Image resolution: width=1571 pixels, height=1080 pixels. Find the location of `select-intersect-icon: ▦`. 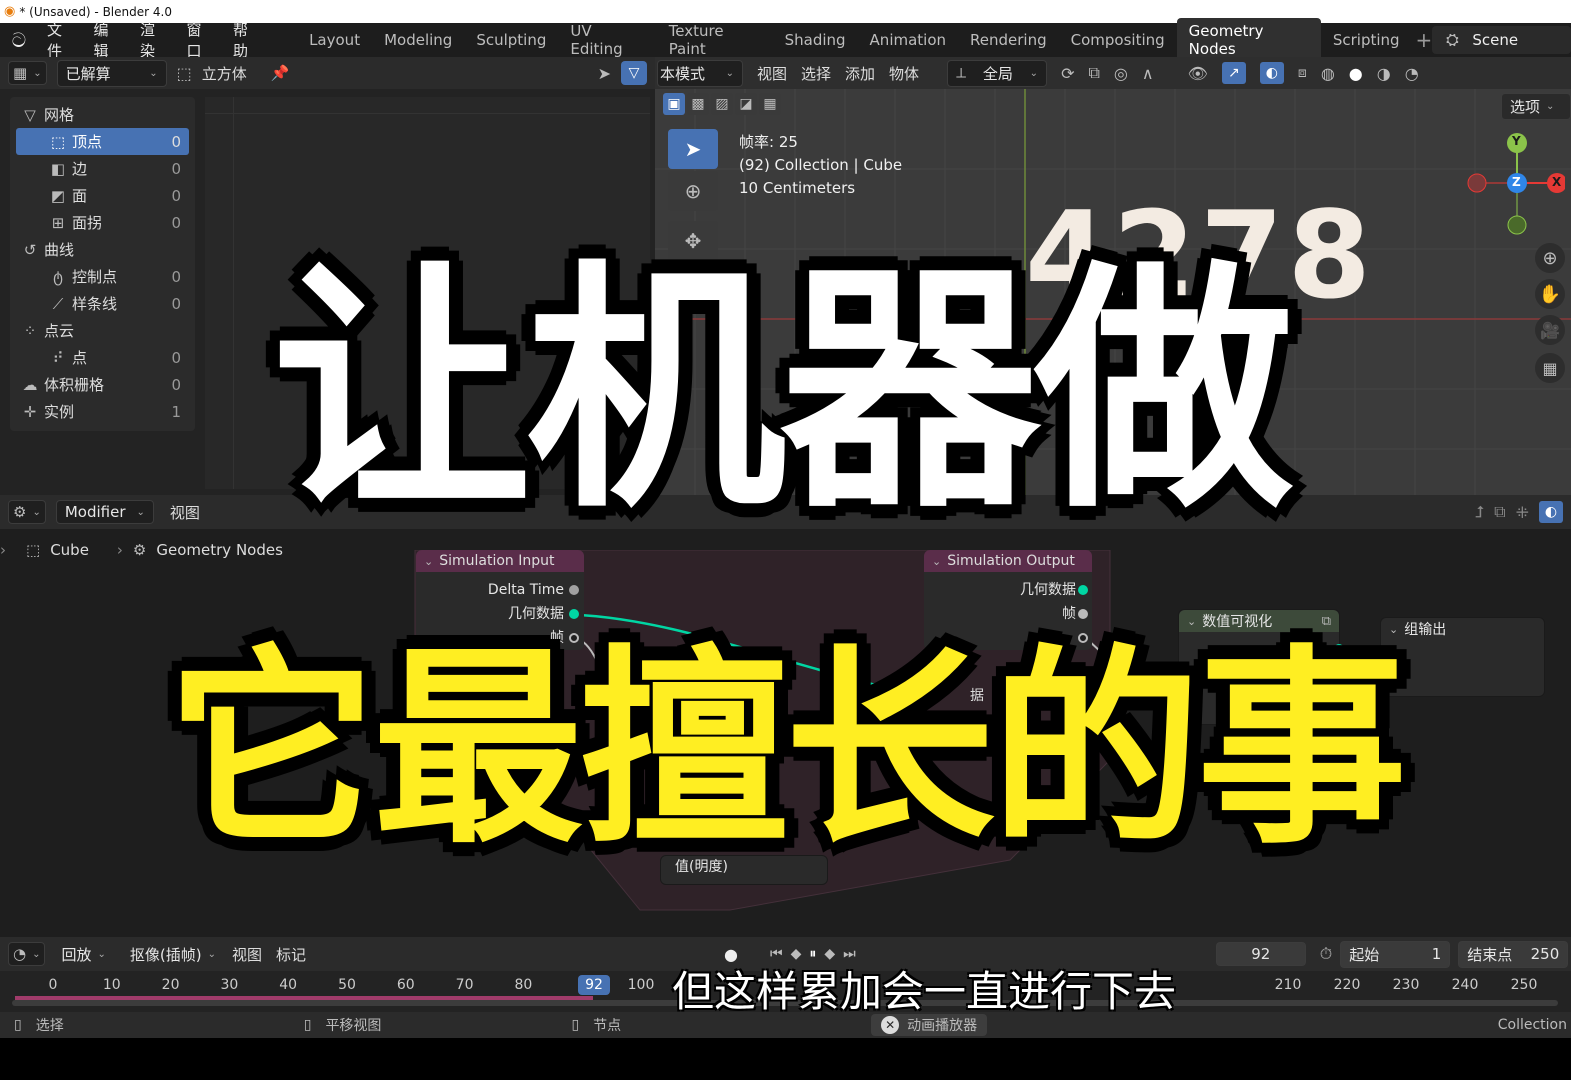

select-intersect-icon: ▦ is located at coordinates (770, 104).